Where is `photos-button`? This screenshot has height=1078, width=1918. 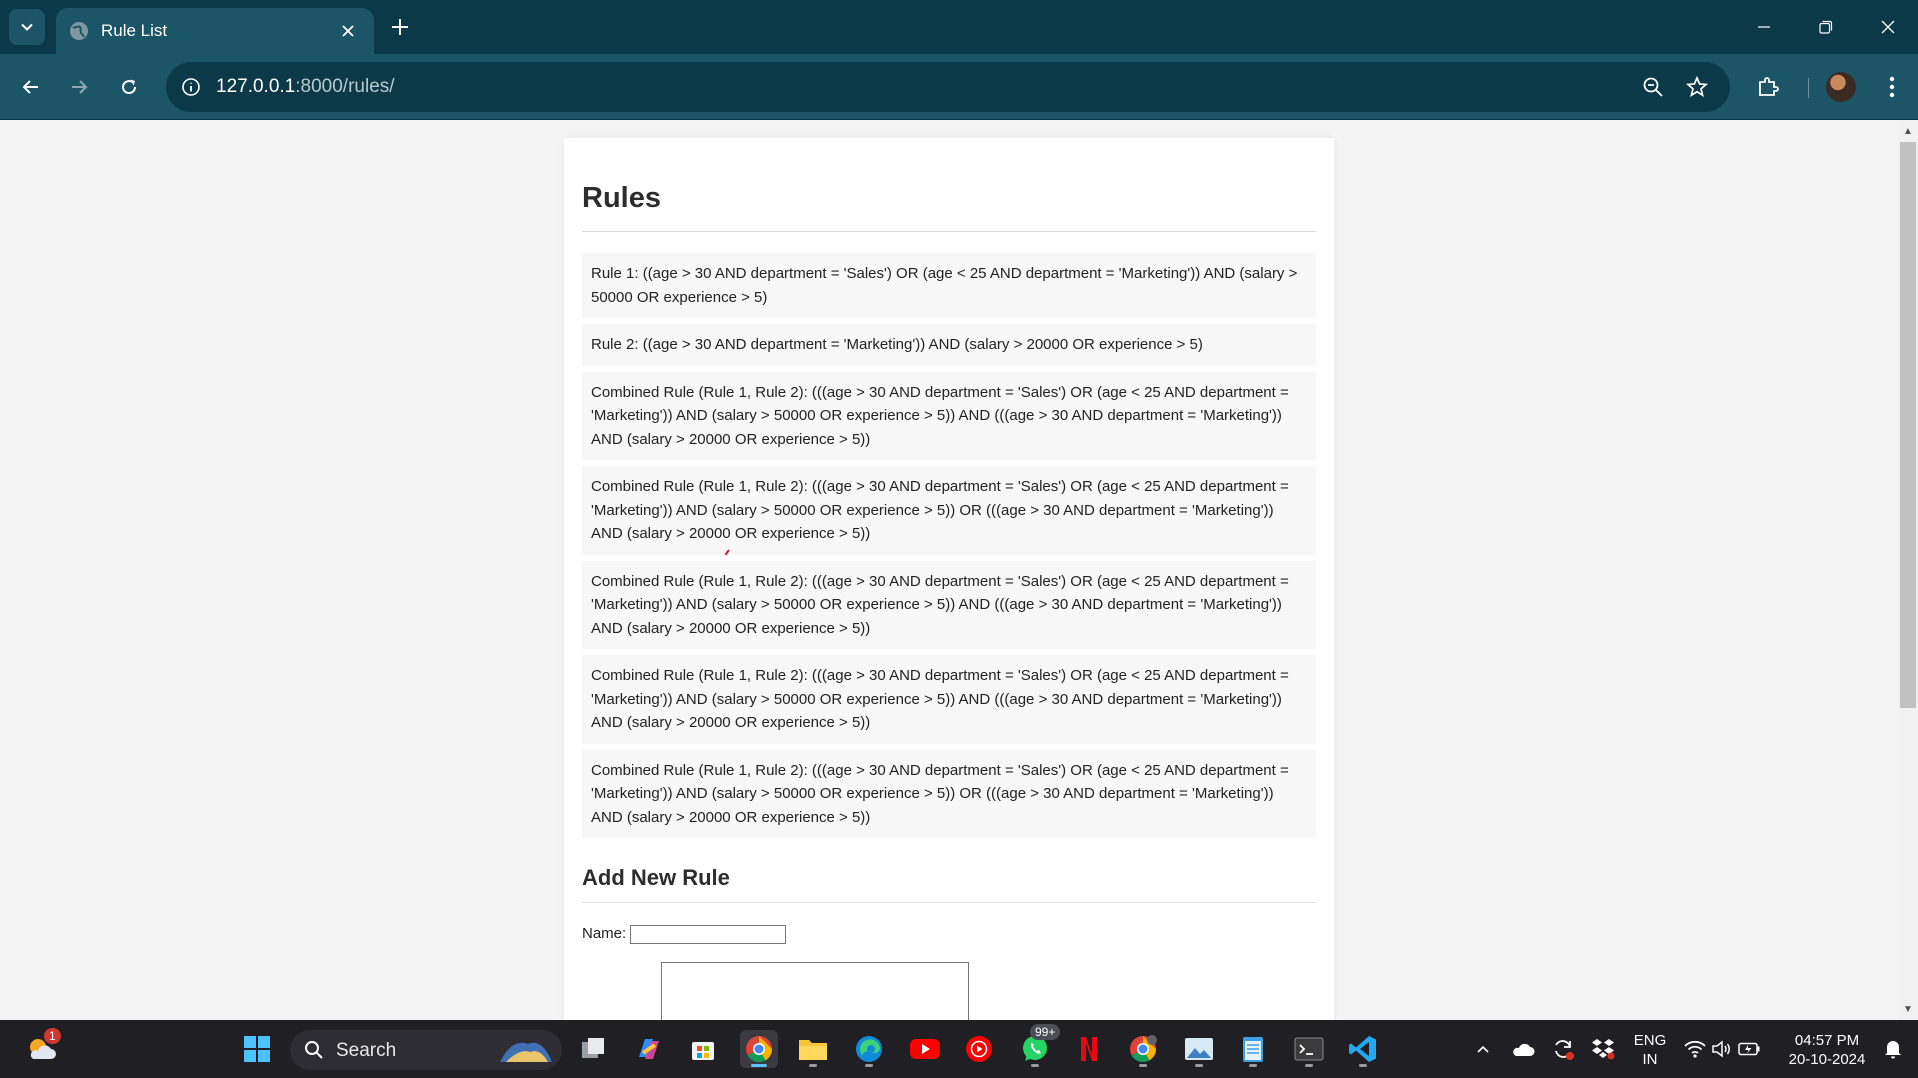
photos-button is located at coordinates (1199, 1049).